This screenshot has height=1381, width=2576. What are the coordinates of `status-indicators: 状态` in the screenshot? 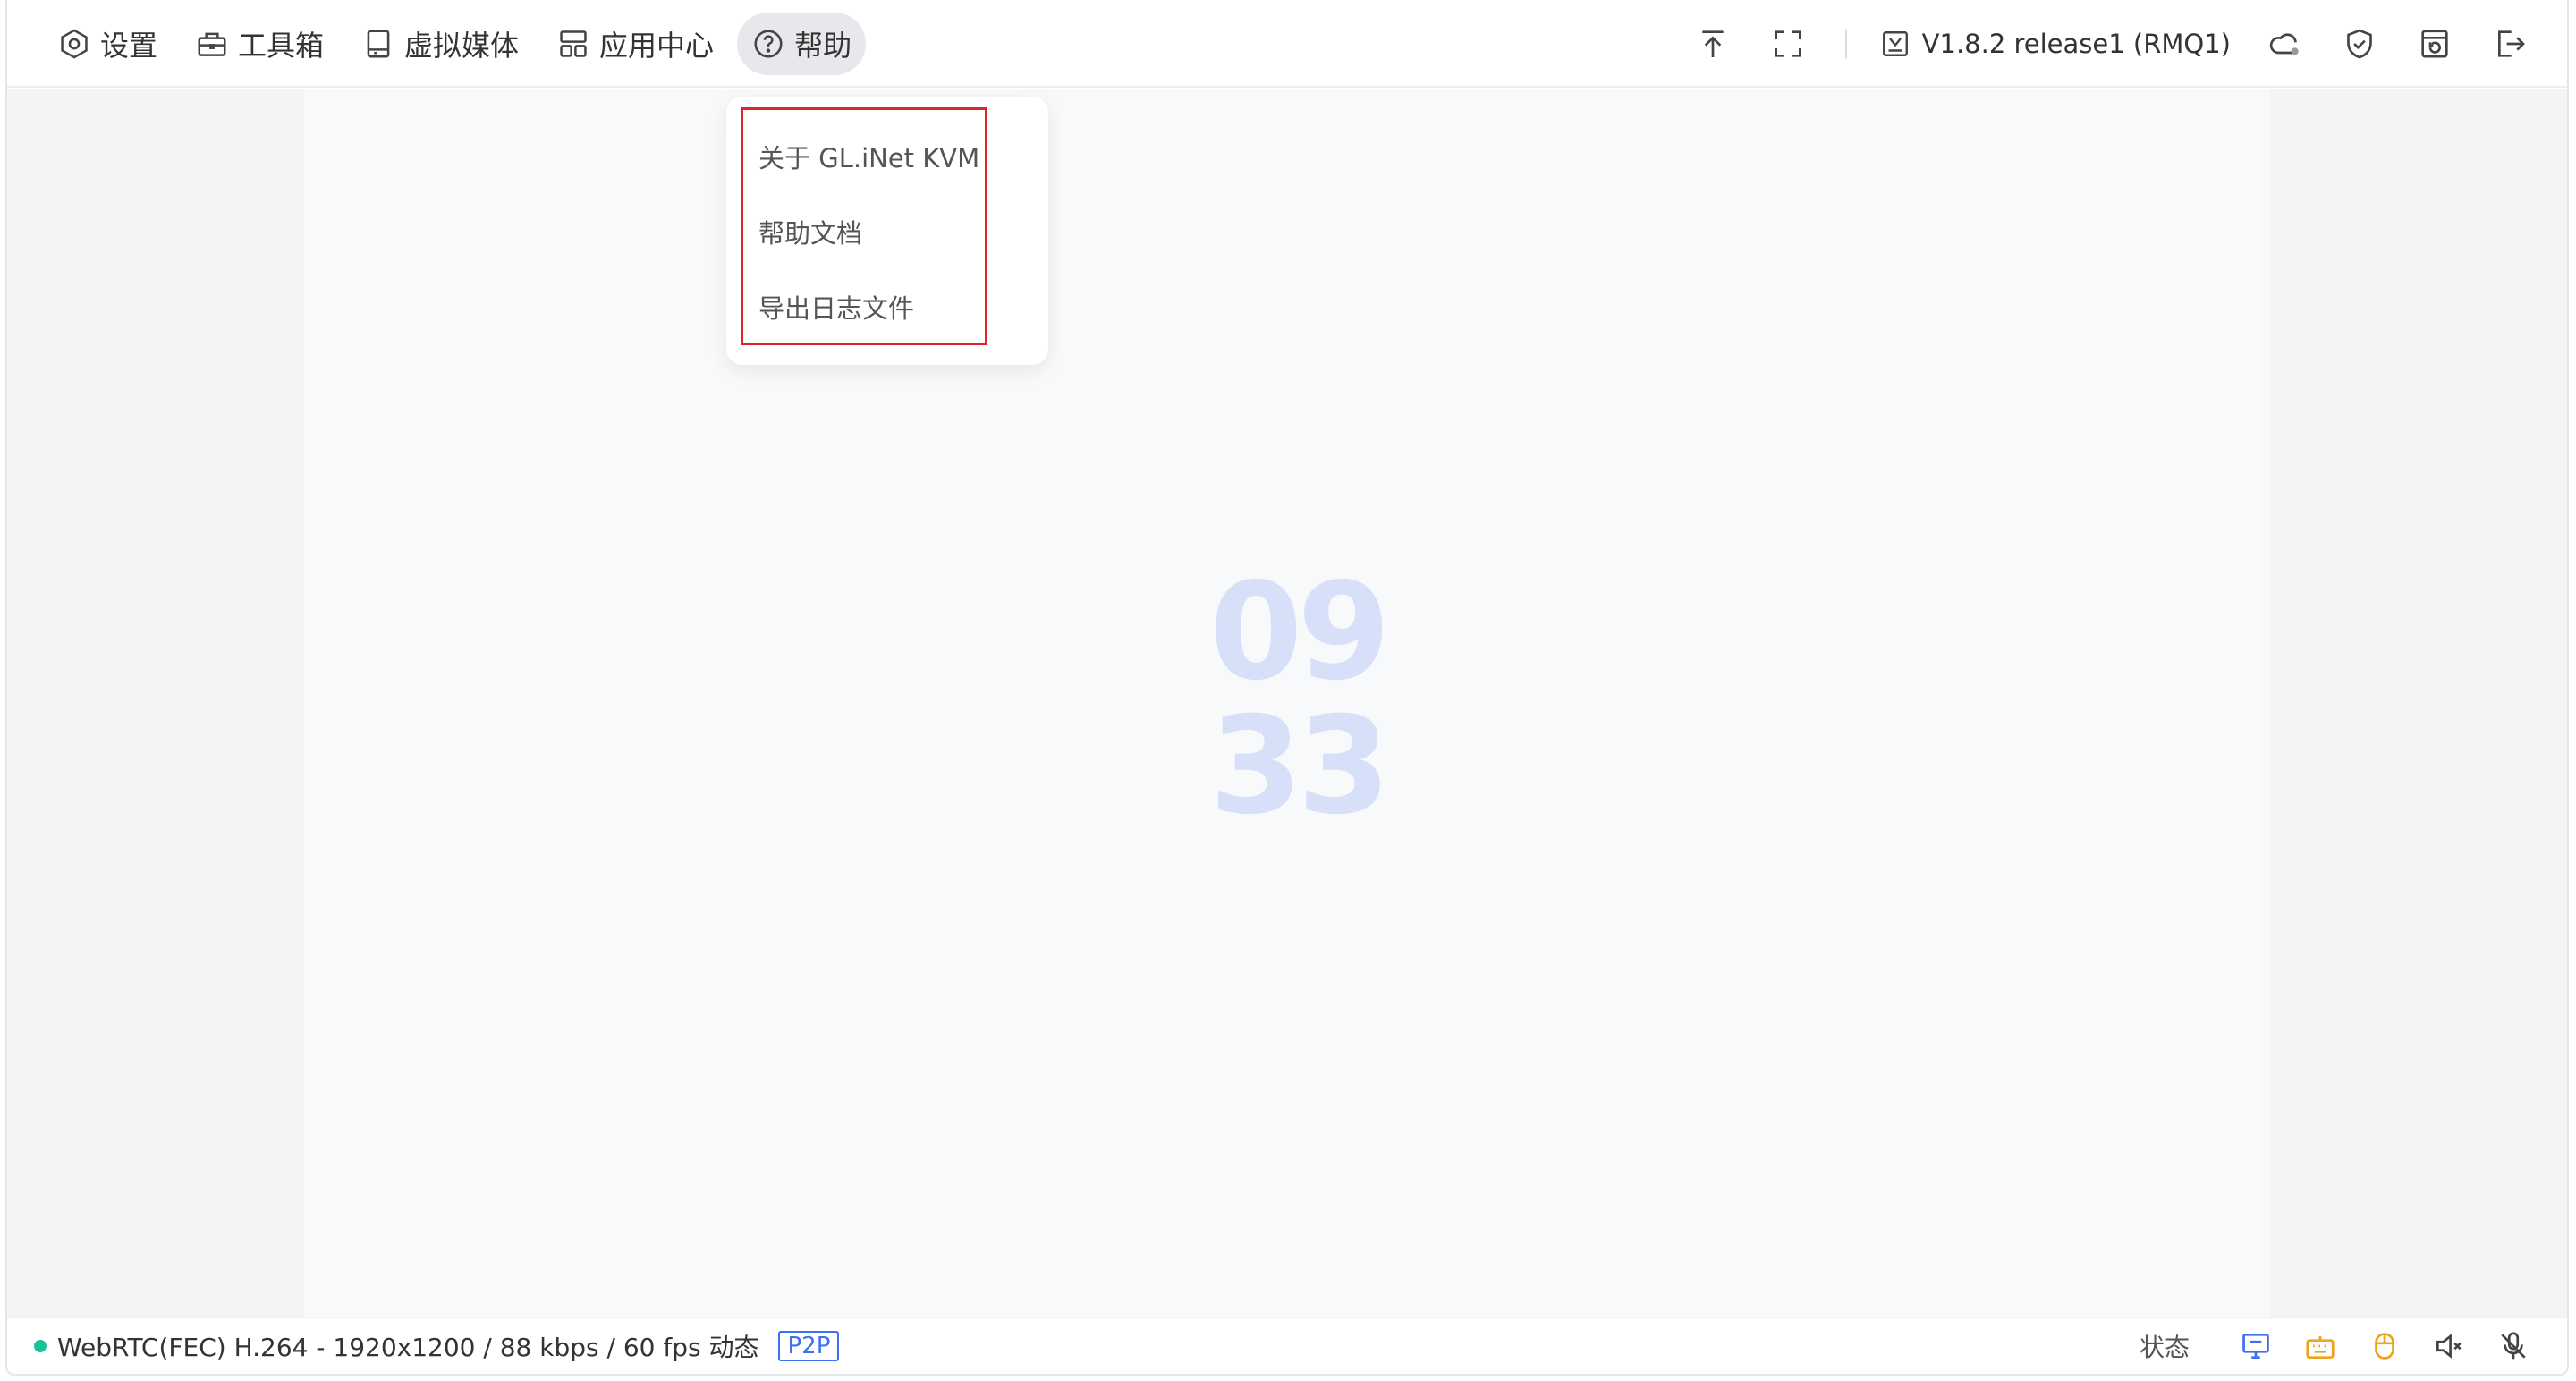 It's located at (2335, 1346).